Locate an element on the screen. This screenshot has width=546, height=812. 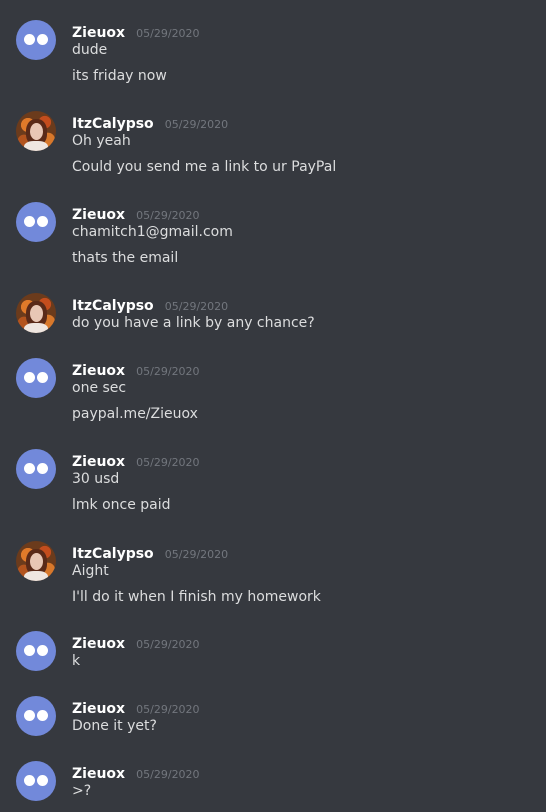
message-text: 30 usd is located at coordinates (96, 479).